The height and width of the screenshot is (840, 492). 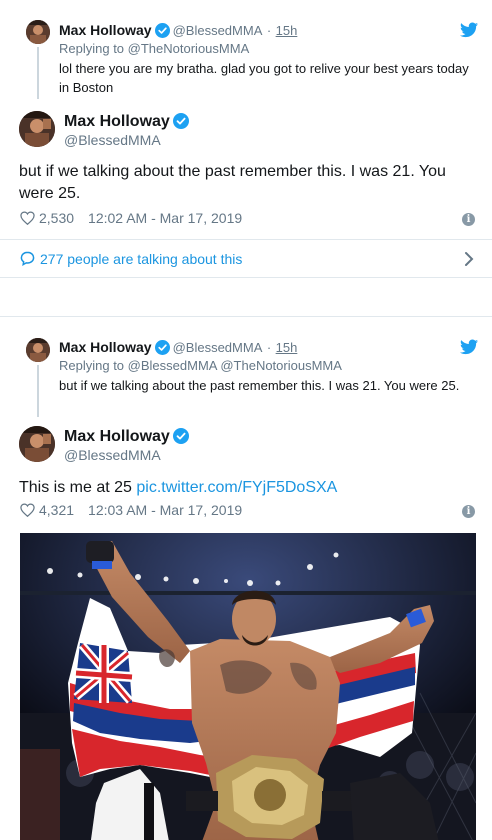 What do you see at coordinates (189, 48) in the screenshot?
I see `replying-to-mention: @TheNotoriousMMA` at bounding box center [189, 48].